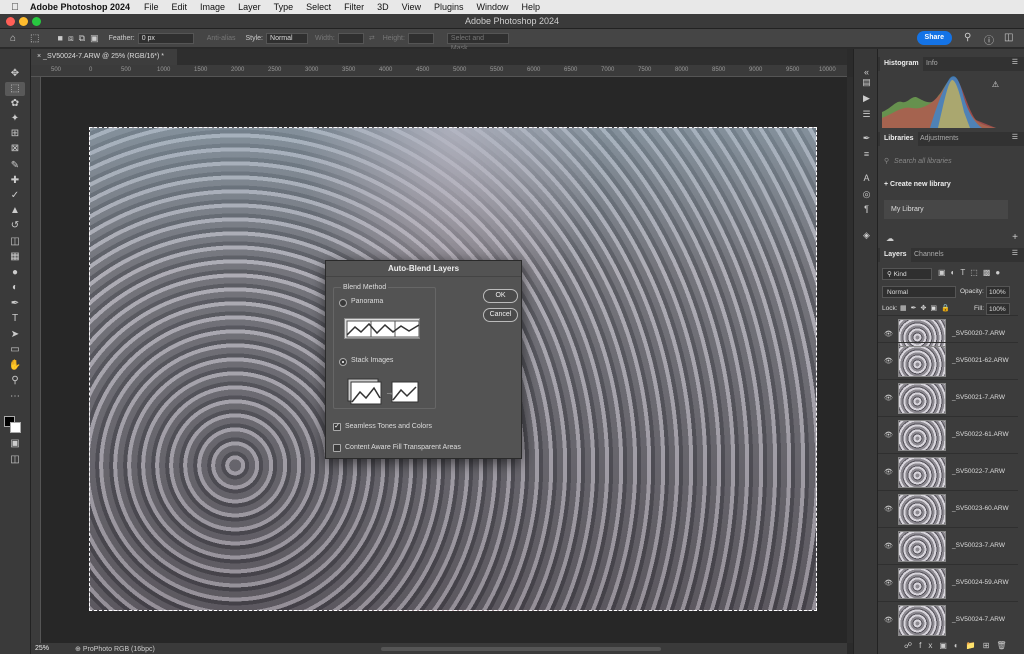 This screenshot has width=1024, height=654. Describe the element at coordinates (899, 139) in the screenshot. I see `tab-libraries: Libraries` at that location.